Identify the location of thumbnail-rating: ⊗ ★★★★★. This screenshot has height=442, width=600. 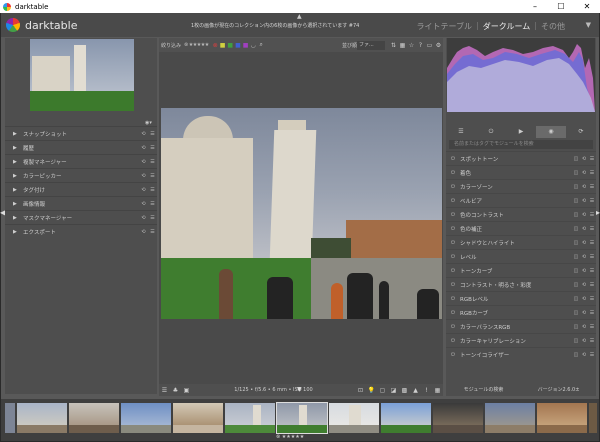
(290, 437).